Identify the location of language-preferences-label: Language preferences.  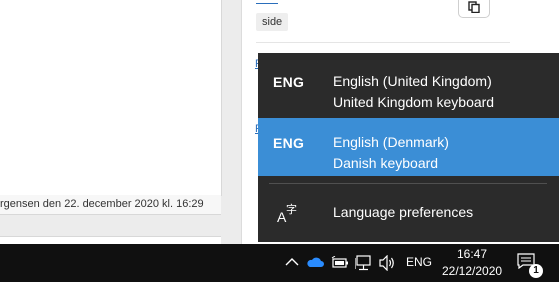
(403, 212).